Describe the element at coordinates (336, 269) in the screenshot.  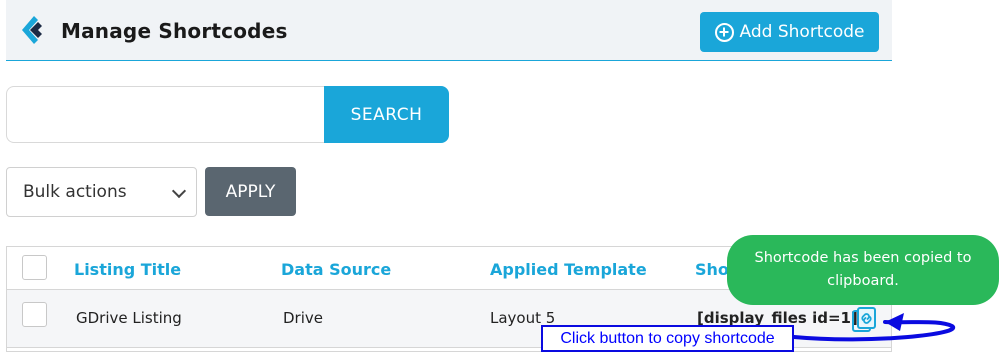
I see `column-data-source: Data Source` at that location.